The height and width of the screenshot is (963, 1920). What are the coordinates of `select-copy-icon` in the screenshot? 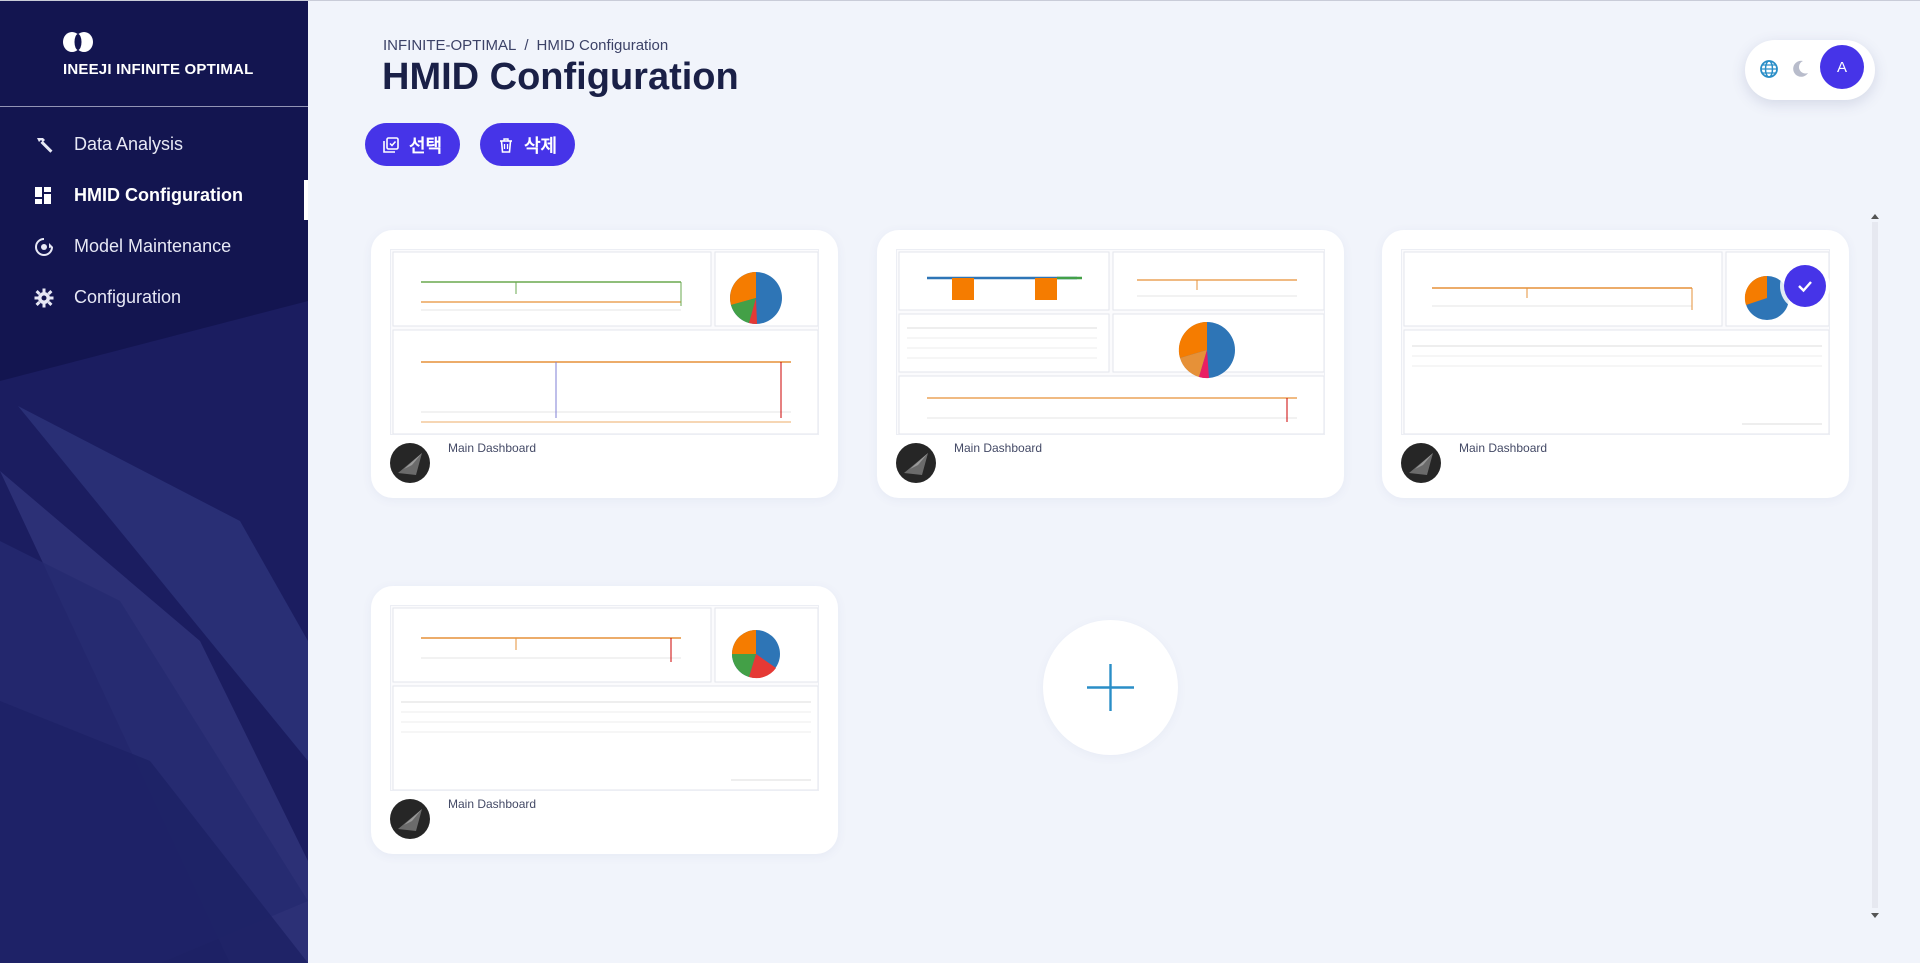 It's located at (391, 144).